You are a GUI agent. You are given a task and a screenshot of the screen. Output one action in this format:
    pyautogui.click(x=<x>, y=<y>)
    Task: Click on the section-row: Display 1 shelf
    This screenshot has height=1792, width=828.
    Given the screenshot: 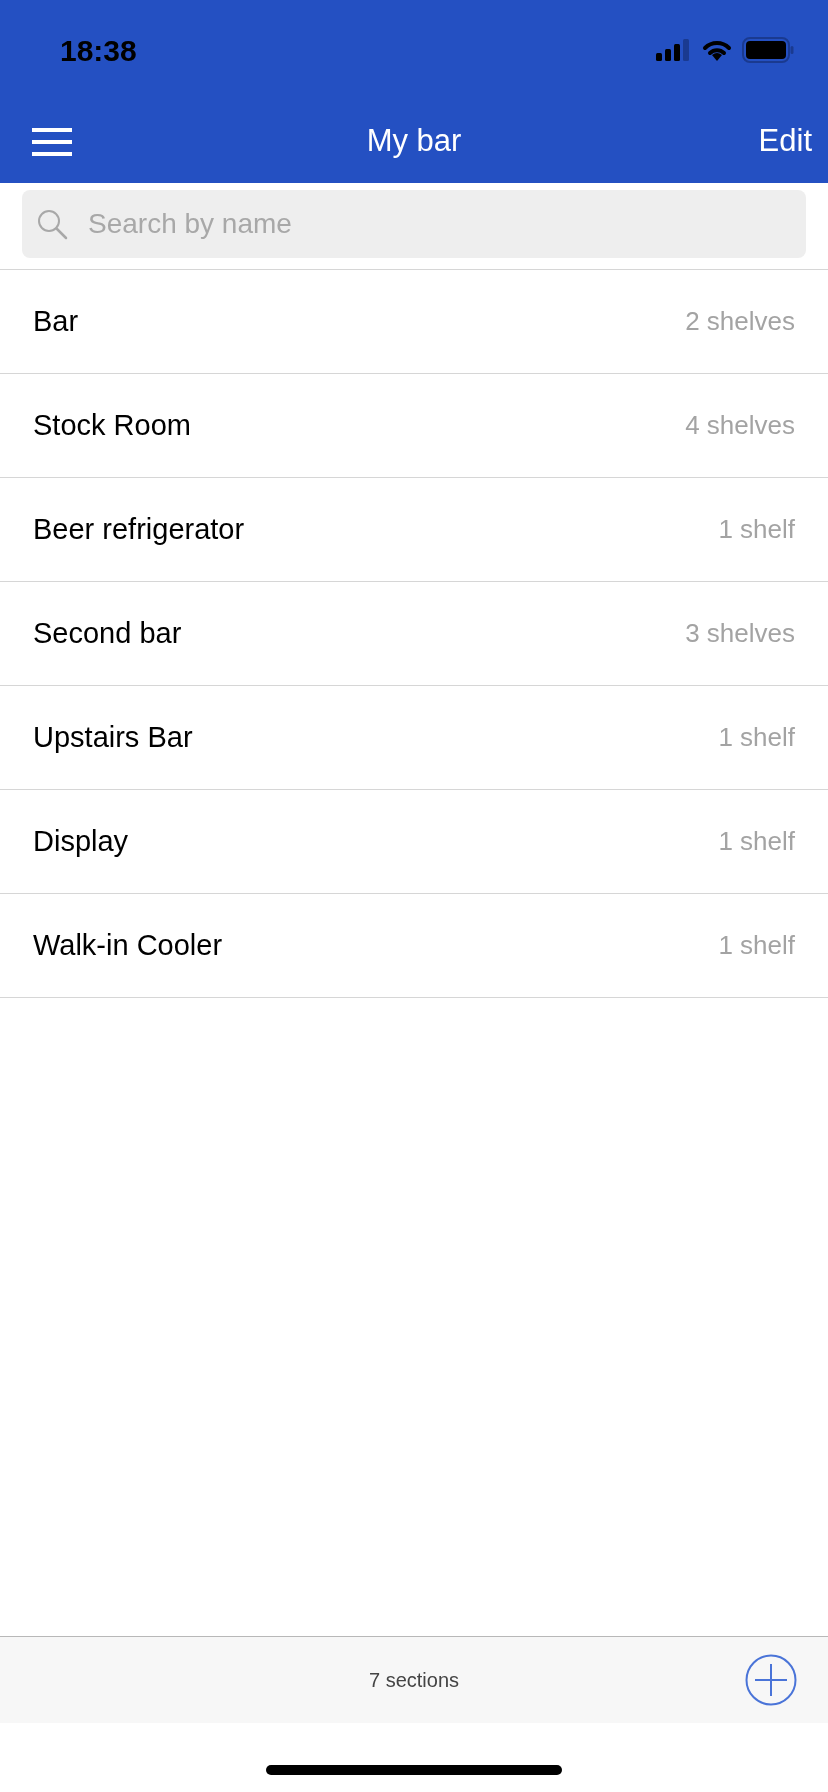 What is the action you would take?
    pyautogui.click(x=414, y=842)
    